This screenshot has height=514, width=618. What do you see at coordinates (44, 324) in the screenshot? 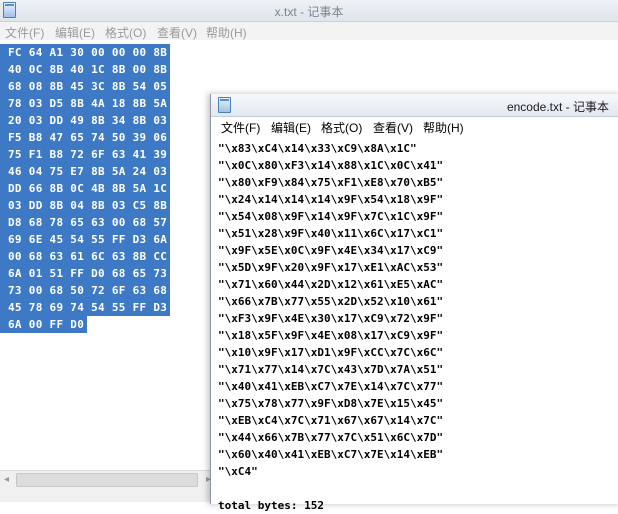
I see `selected-hex-line: 6A 00 FF D0` at bounding box center [44, 324].